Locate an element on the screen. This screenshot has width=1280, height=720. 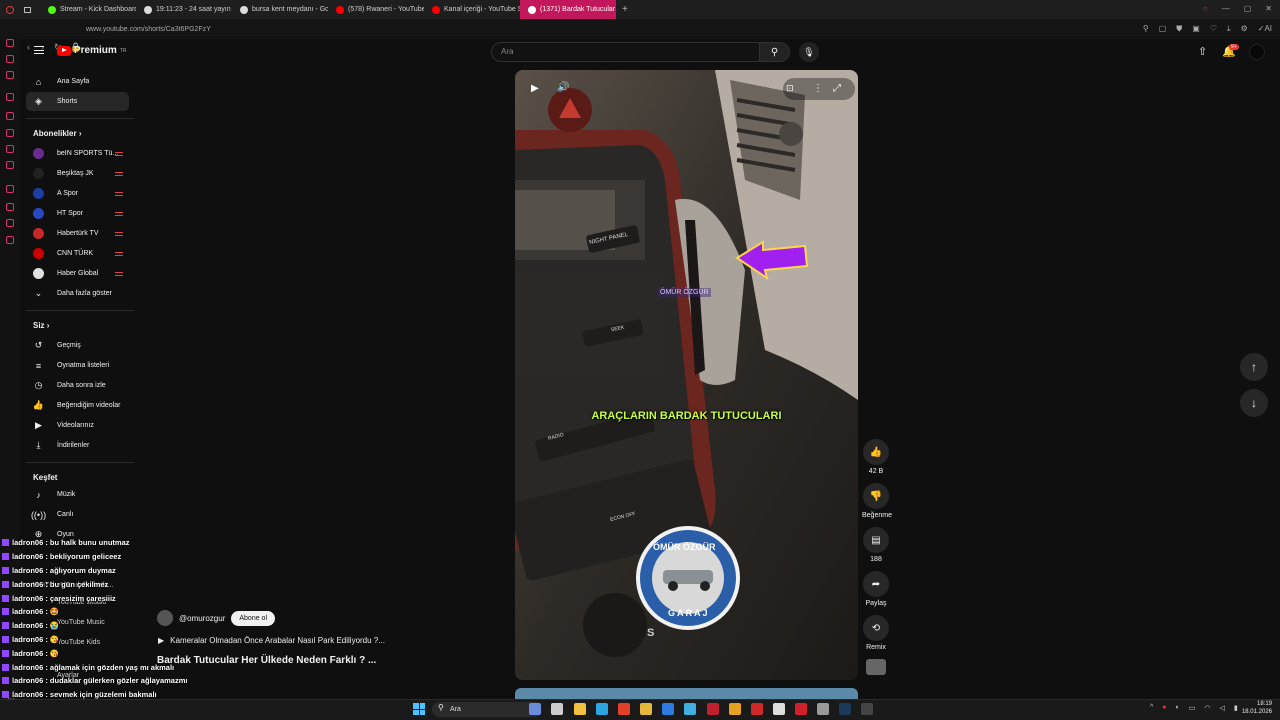
search-button: ⚲ is located at coordinates (775, 52).